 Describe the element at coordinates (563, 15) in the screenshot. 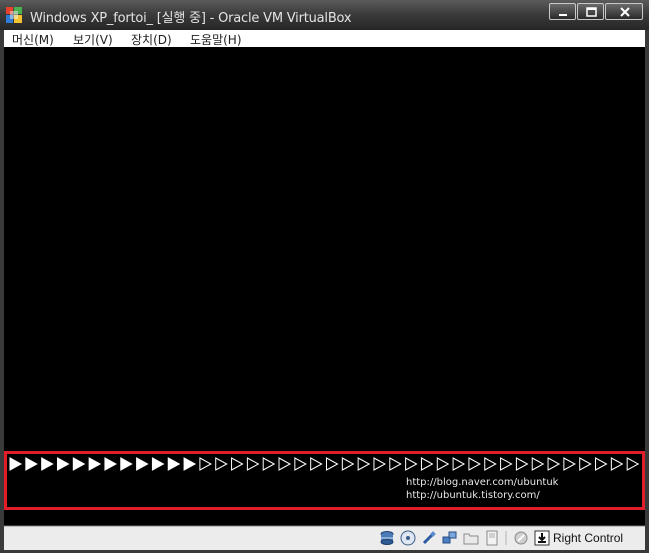

I see `minimize-icon` at that location.